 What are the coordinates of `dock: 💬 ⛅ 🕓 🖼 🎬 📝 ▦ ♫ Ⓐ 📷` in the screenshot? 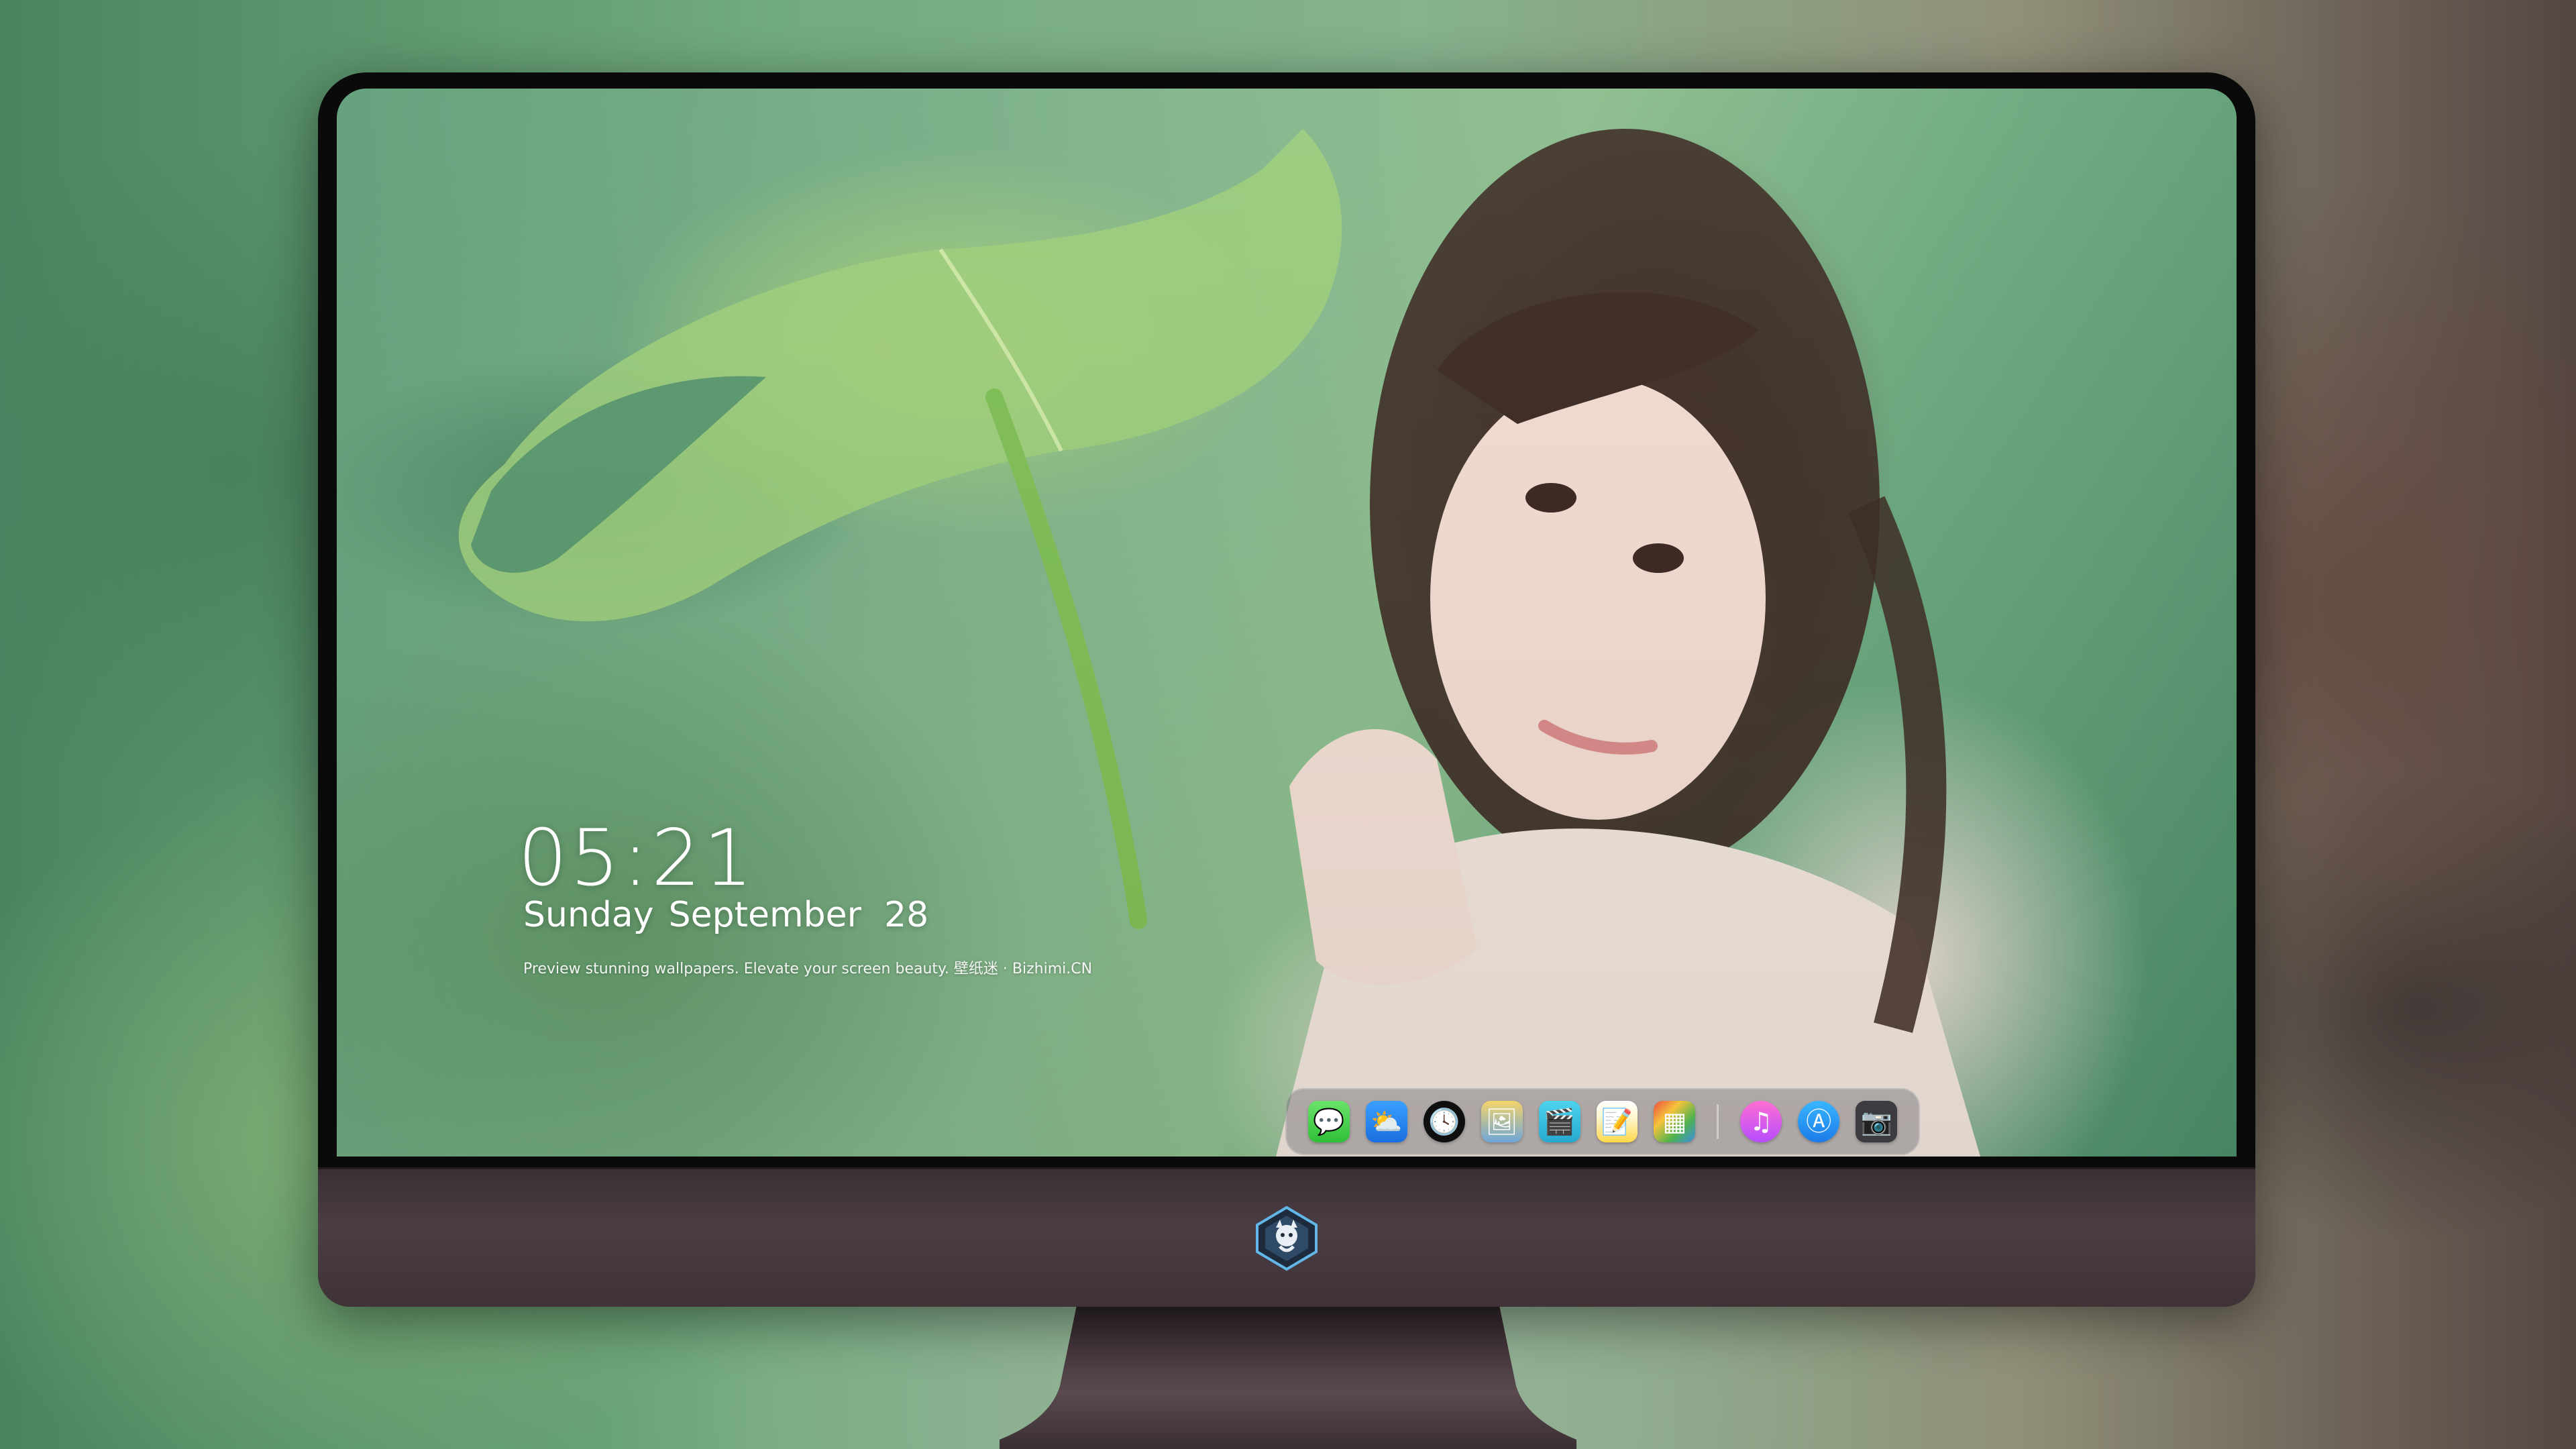 It's located at (1602, 1121).